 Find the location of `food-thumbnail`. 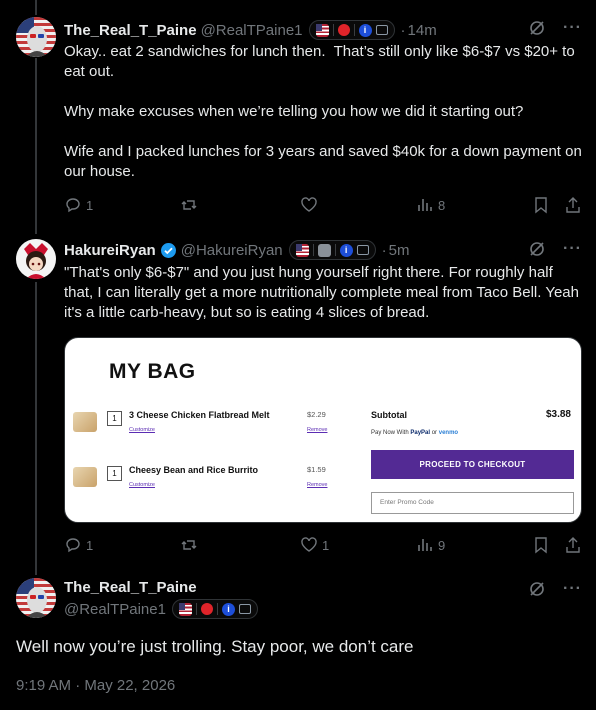

food-thumbnail is located at coordinates (85, 422).